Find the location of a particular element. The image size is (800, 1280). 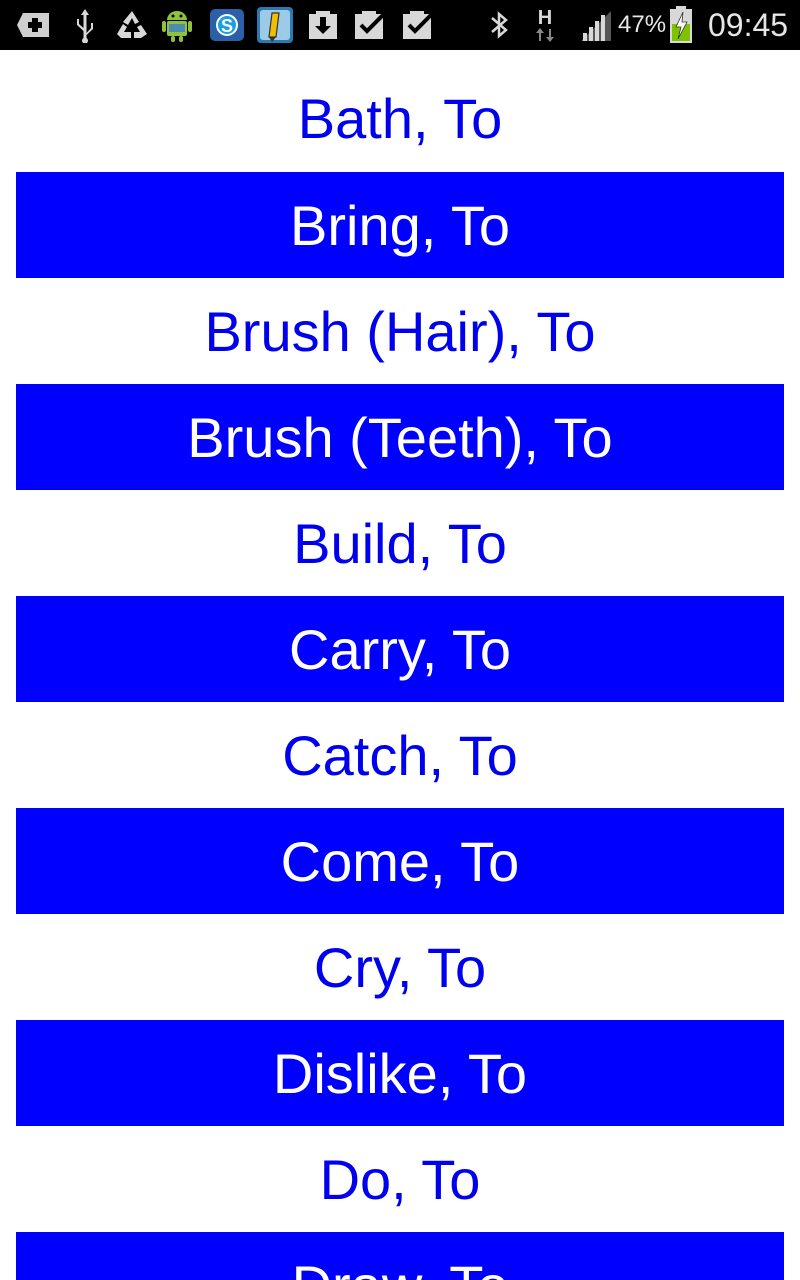

list-item: Come, To is located at coordinates (400, 861).